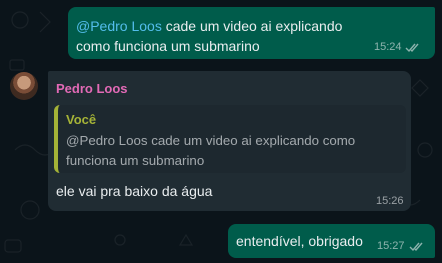 This screenshot has width=442, height=263. What do you see at coordinates (92, 88) in the screenshot?
I see `sender-name: Pedro Loos` at bounding box center [92, 88].